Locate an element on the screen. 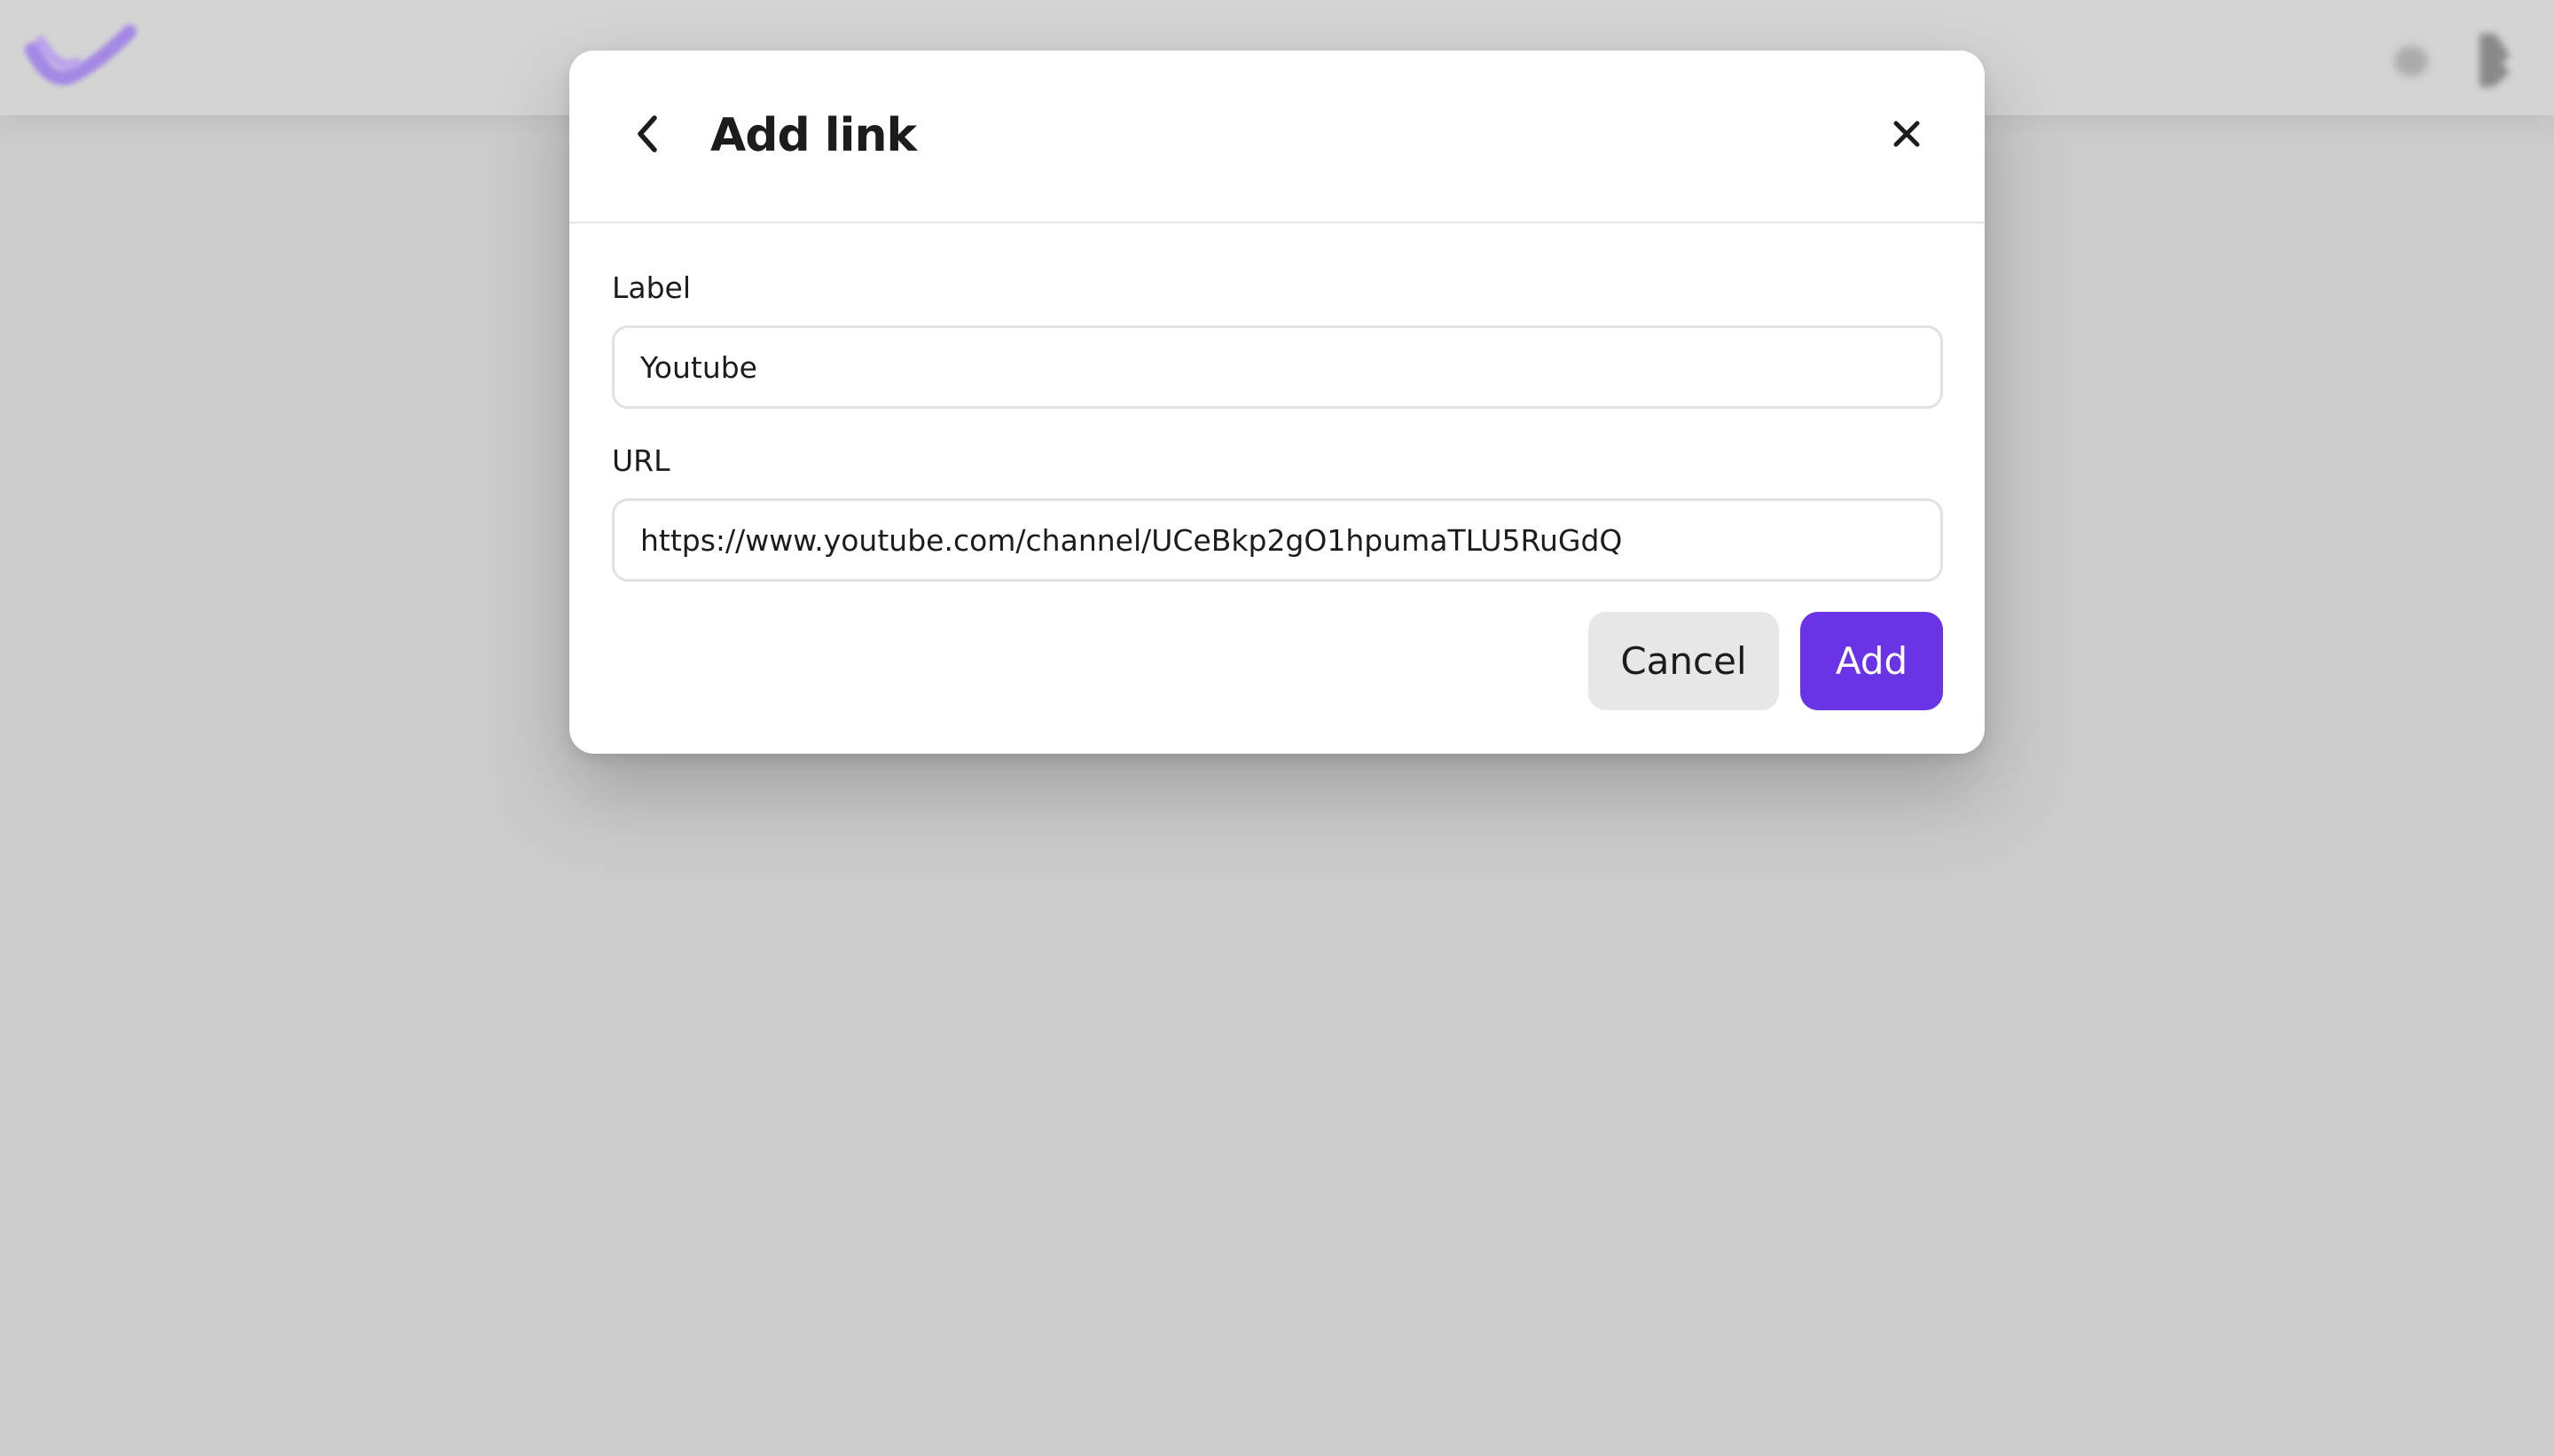  add-button: Add is located at coordinates (1871, 661).